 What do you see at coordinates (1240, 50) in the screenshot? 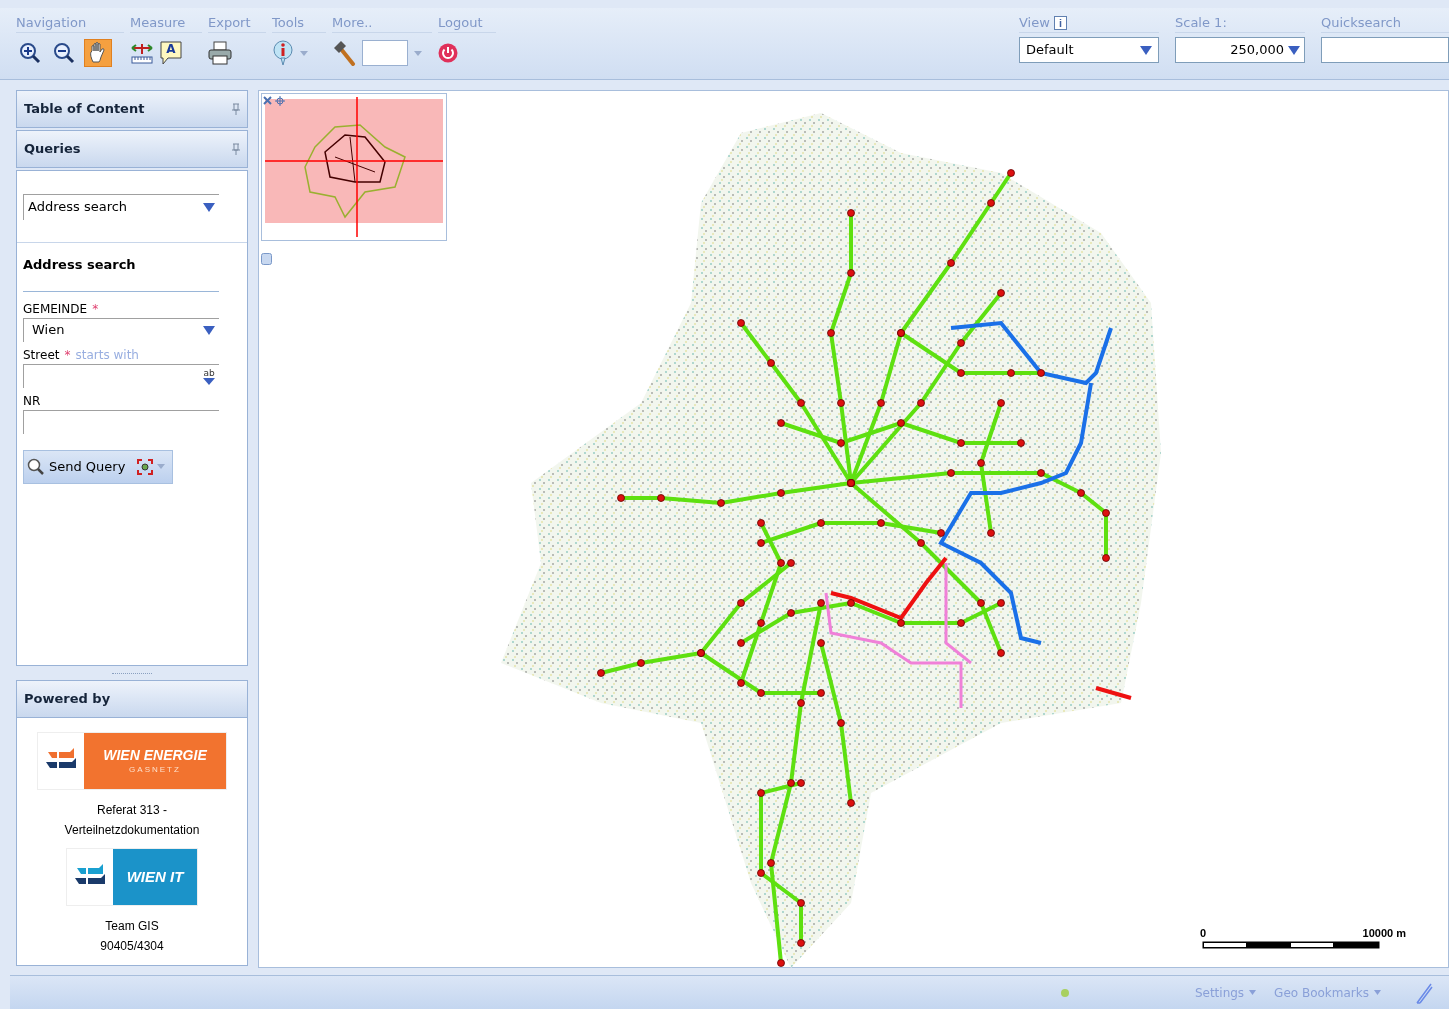
I see `scale-dropdown: 250,000` at bounding box center [1240, 50].